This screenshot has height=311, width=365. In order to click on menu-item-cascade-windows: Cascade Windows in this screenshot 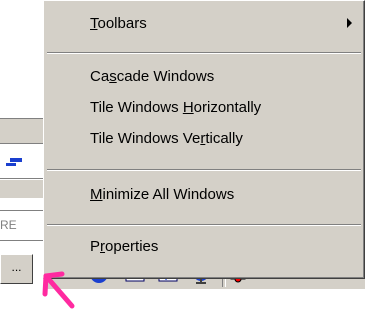, I will do `click(152, 77)`.